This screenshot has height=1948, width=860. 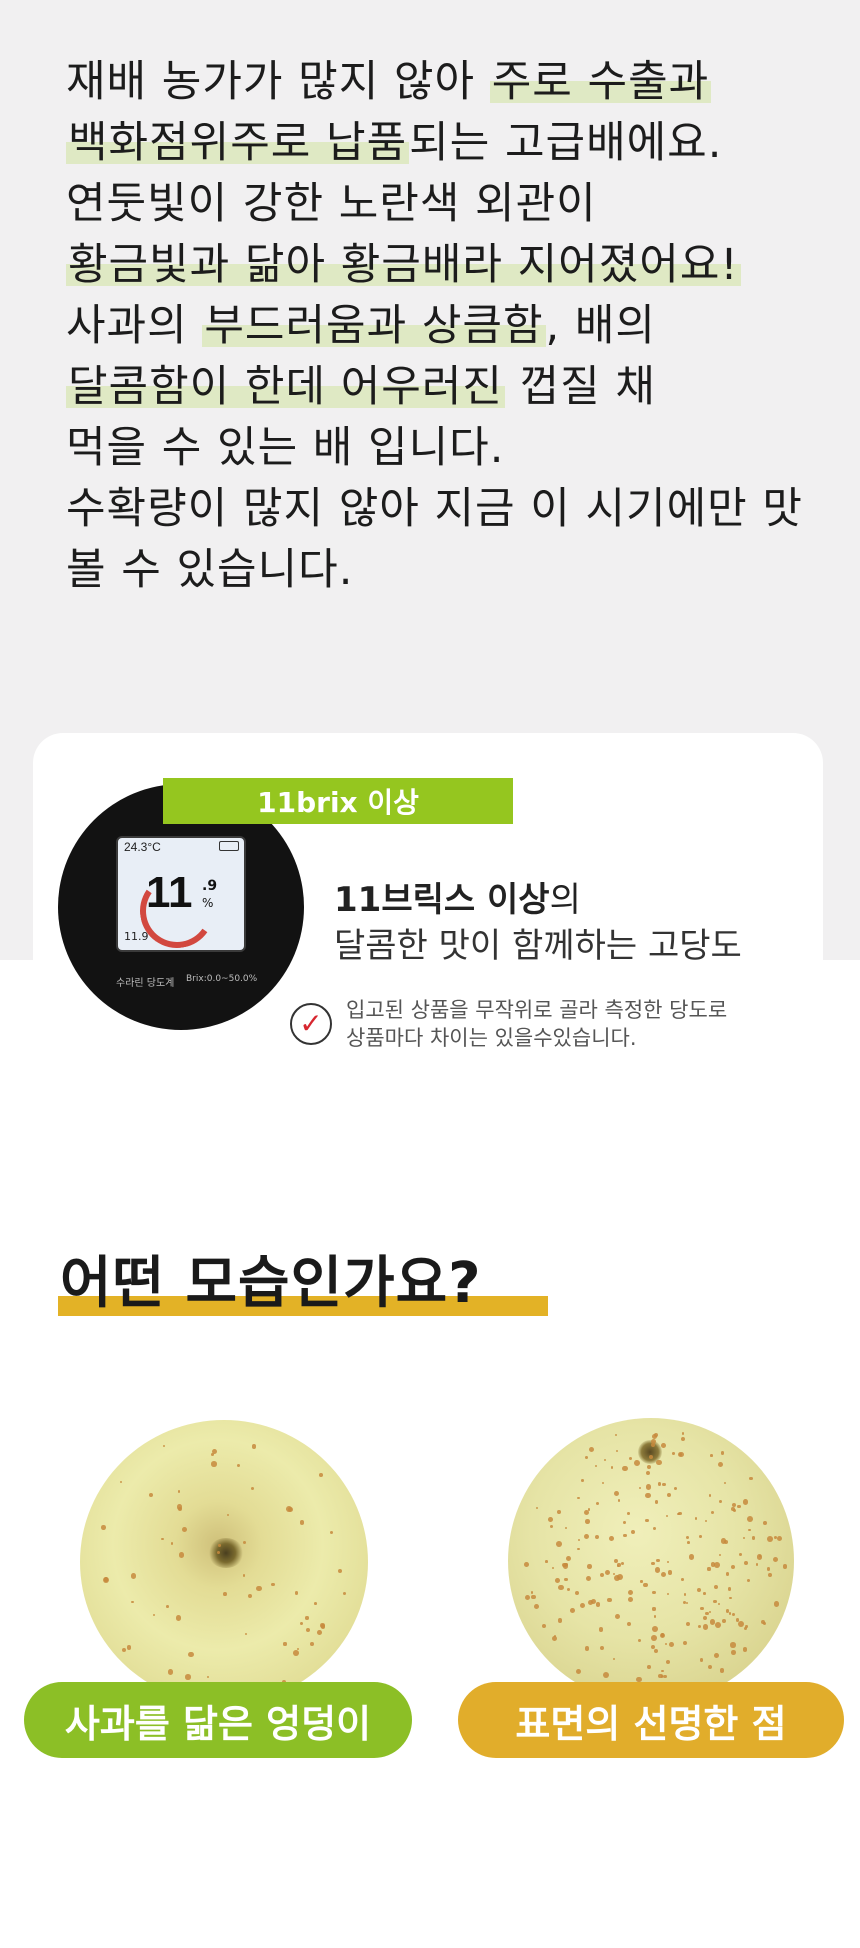 I want to click on feature-label-dots: 표면의 선명한 점, so click(x=651, y=1720).